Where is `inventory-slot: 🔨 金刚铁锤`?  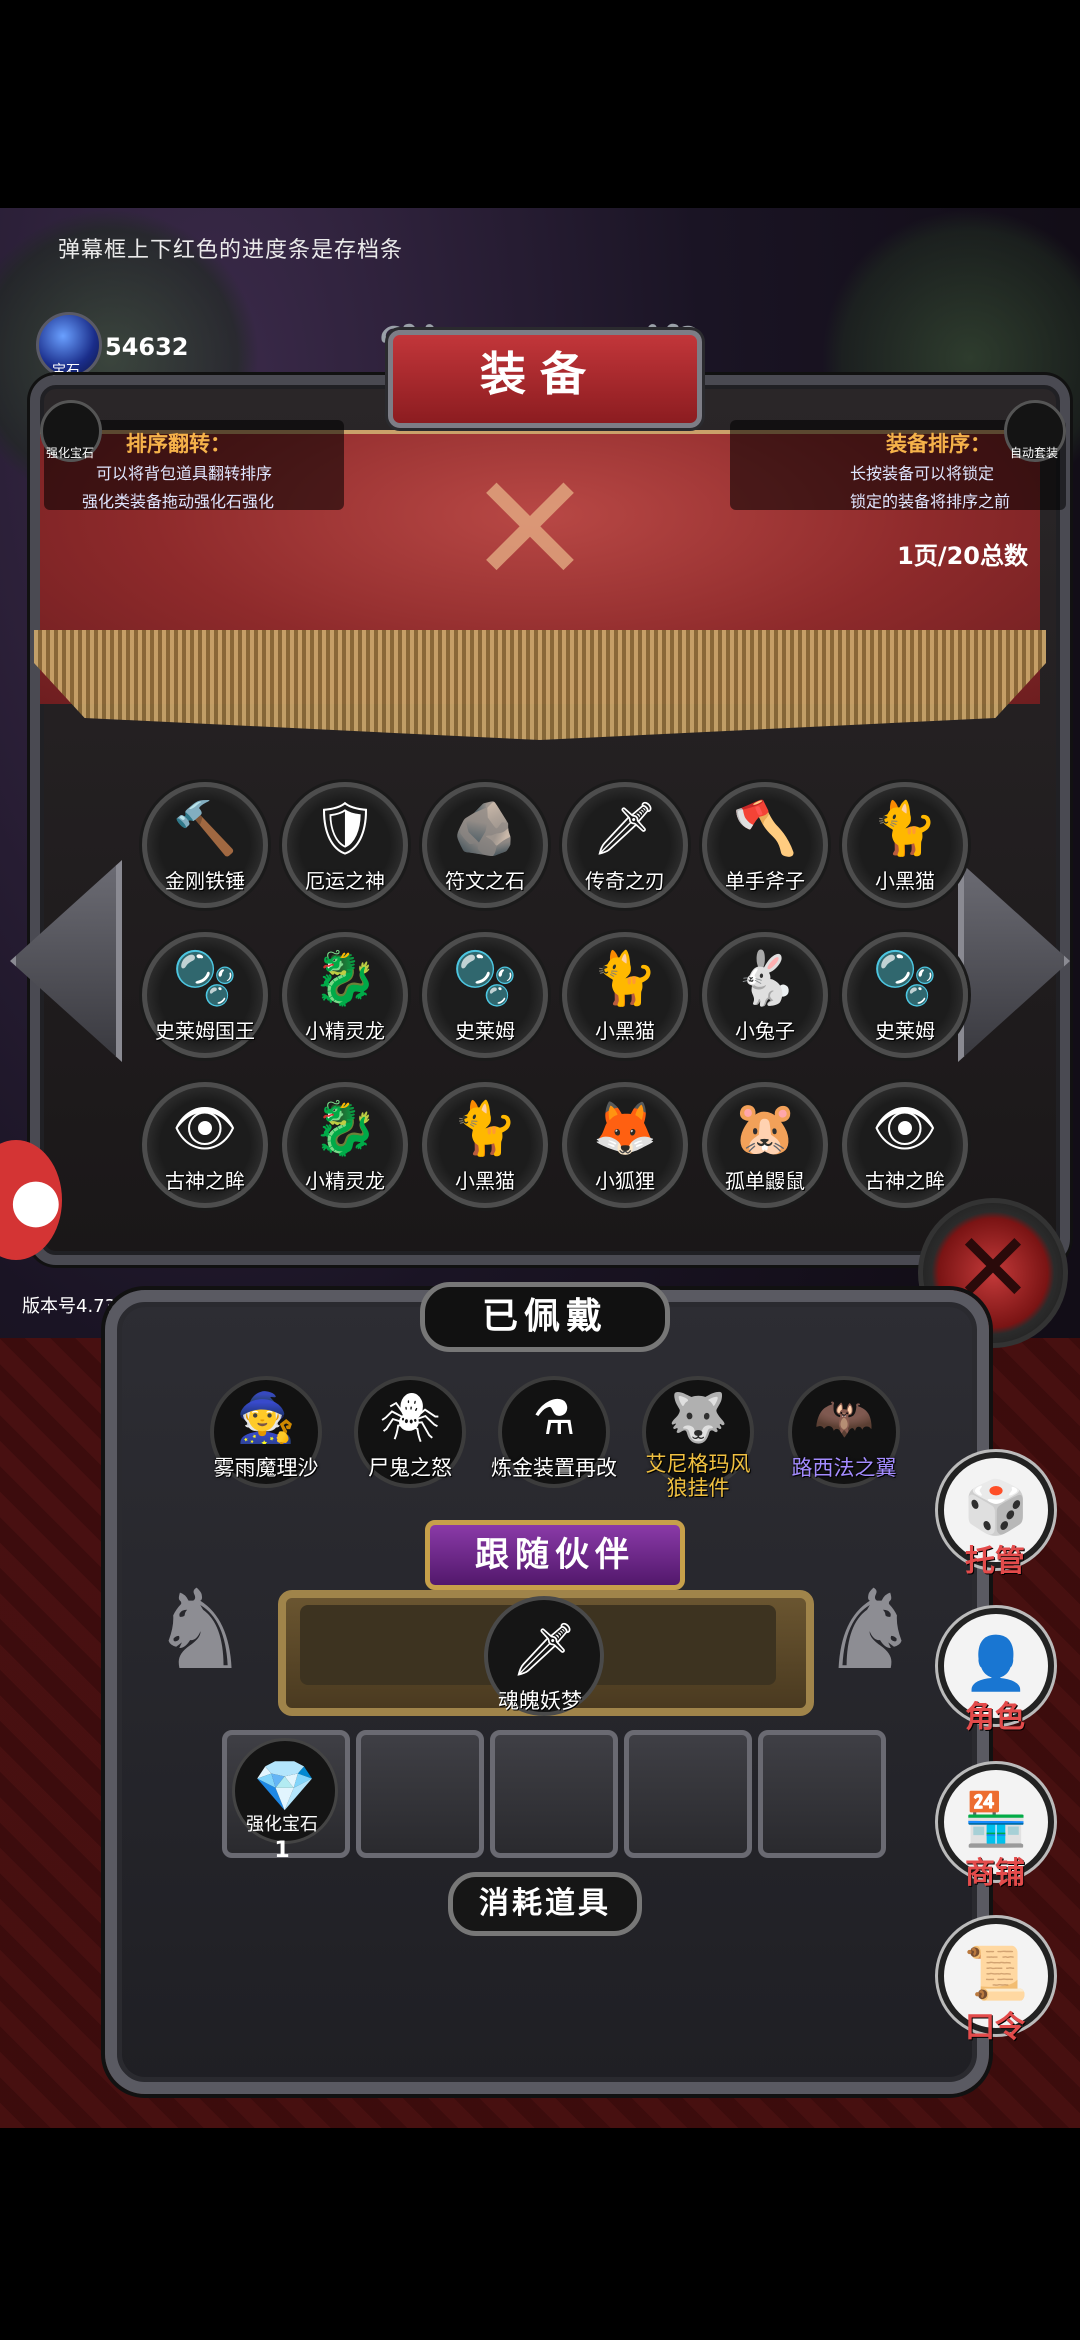 inventory-slot: 🔨 金刚铁锤 is located at coordinates (205, 845).